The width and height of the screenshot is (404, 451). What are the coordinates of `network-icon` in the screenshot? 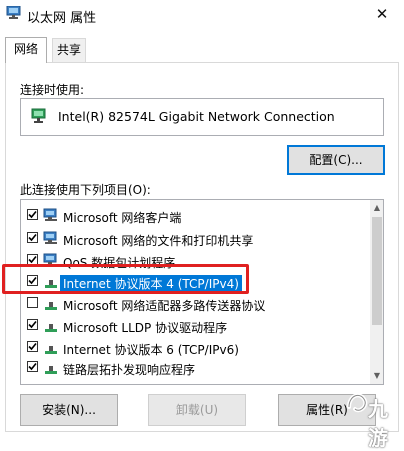 It's located at (13, 12).